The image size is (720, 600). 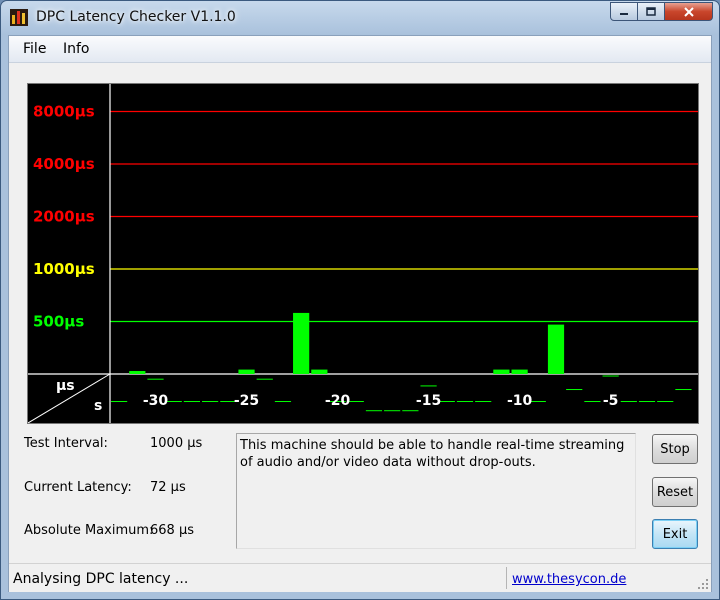 I want to click on y-tick-label: 1000µs, so click(x=64, y=269).